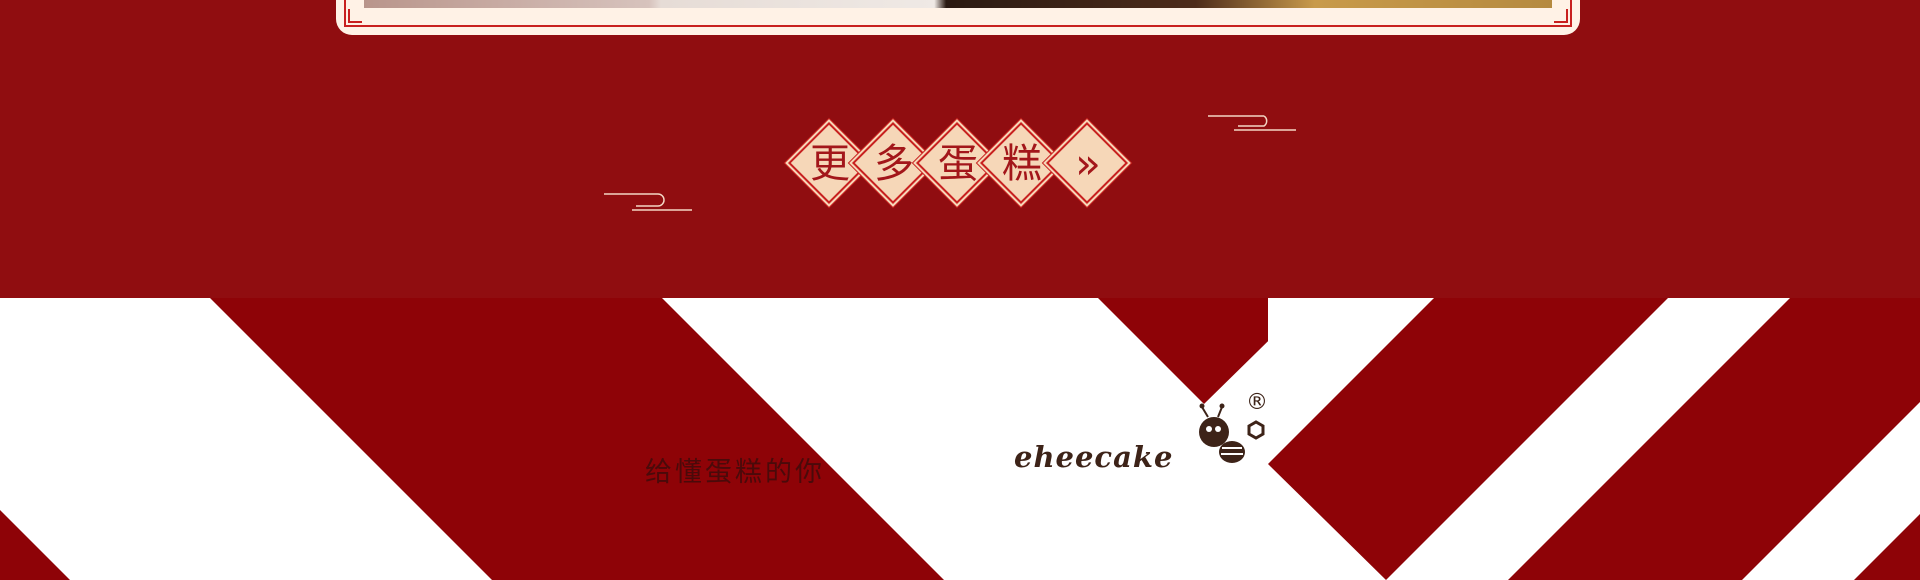 The width and height of the screenshot is (1920, 580). Describe the element at coordinates (355, 16) in the screenshot. I see `fret-corner-left` at that location.